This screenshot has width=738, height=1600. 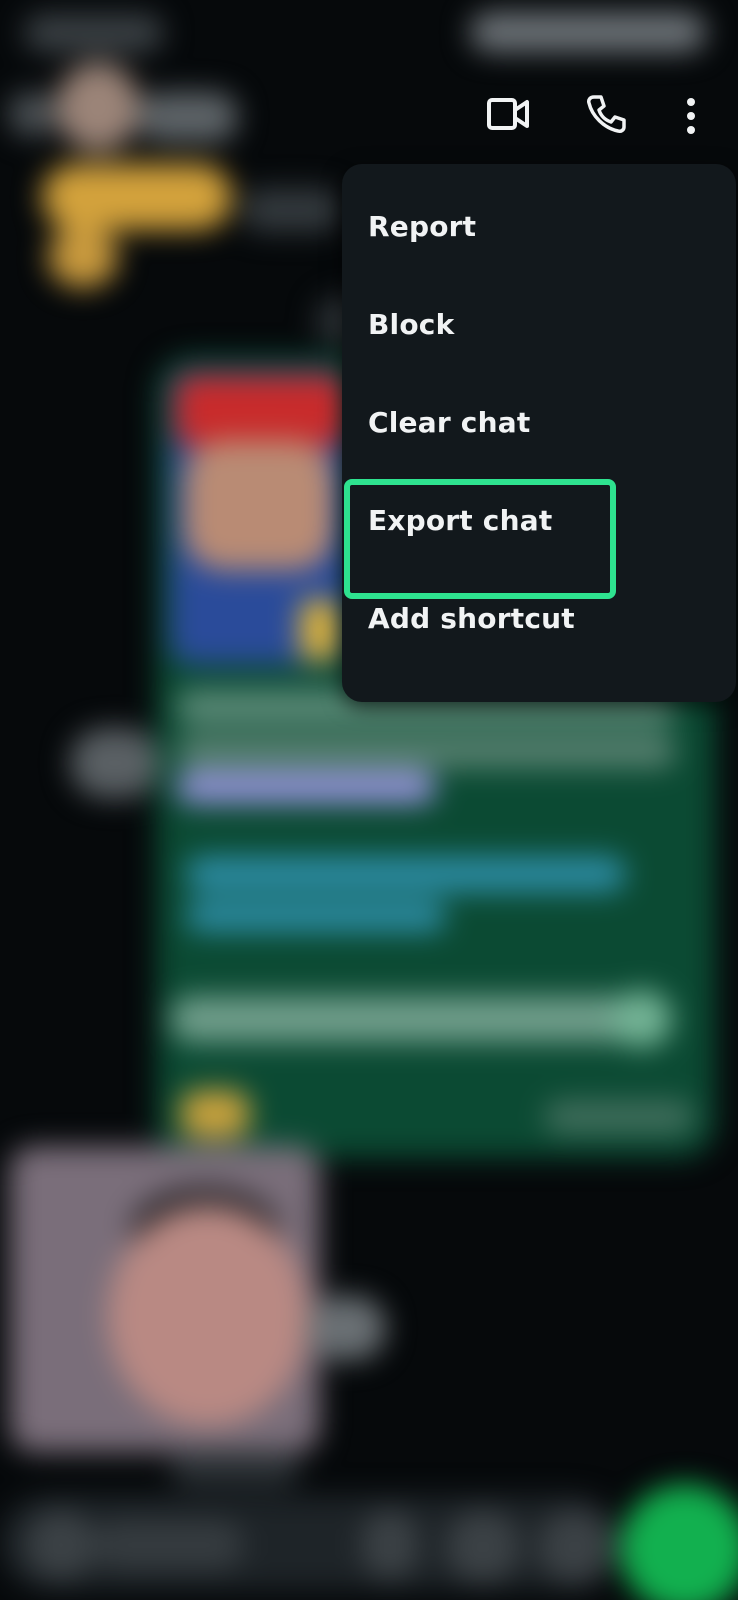 I want to click on menu-item-clear-chat: Clear chat, so click(x=449, y=422).